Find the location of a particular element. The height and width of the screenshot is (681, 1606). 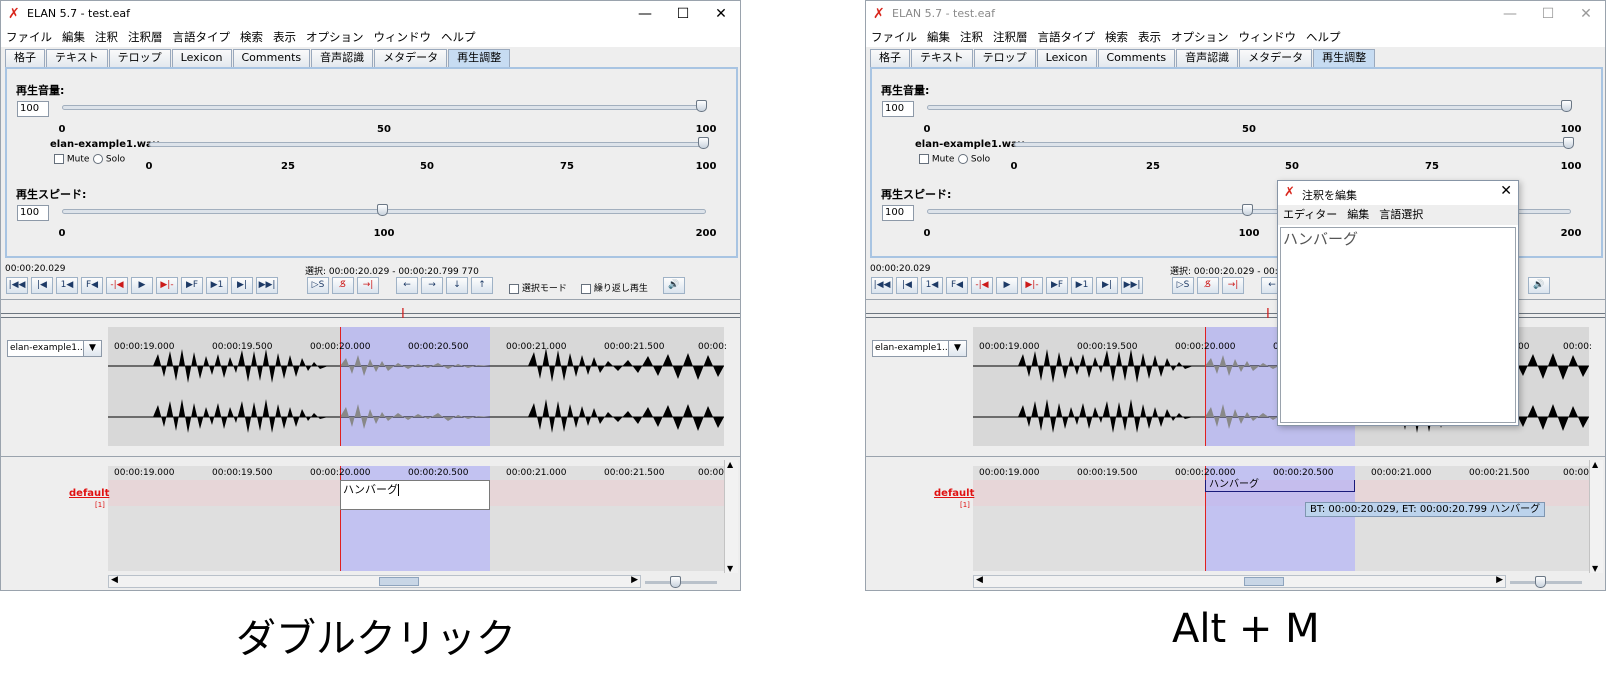

scroll-down-icon: ▼ is located at coordinates (1595, 568).